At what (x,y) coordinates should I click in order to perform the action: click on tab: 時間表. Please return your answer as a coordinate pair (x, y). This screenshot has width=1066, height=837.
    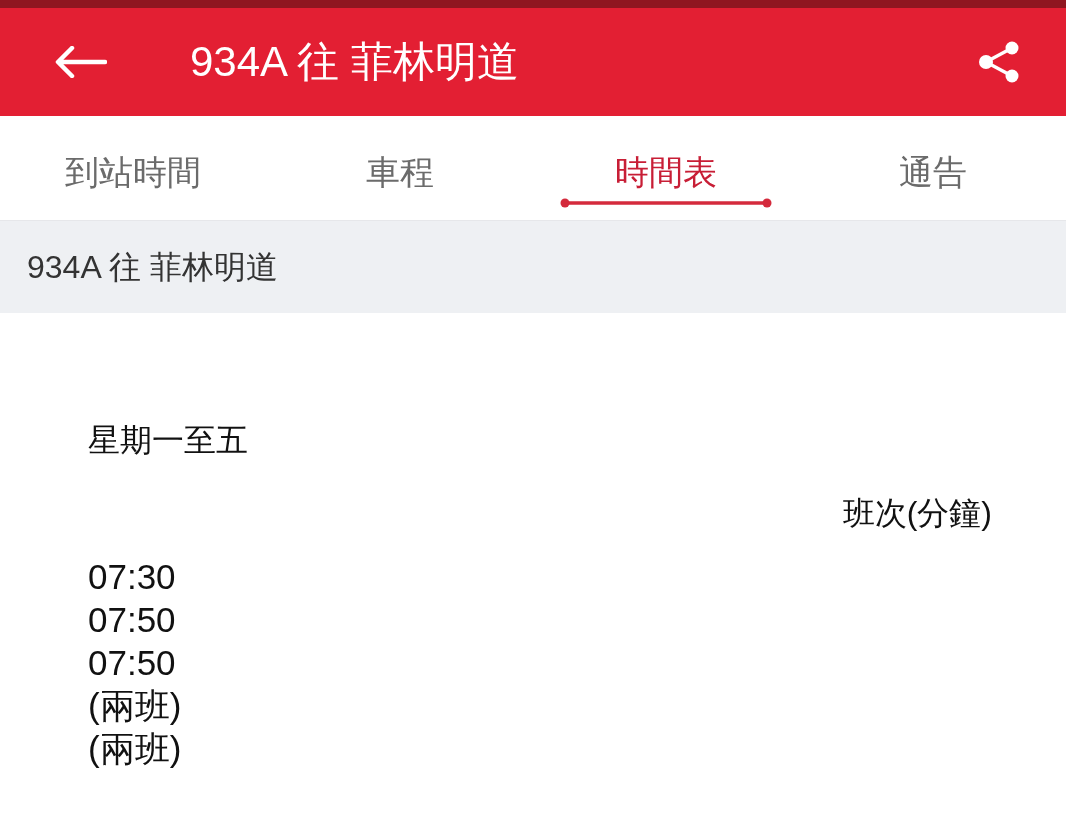
    Looking at the image, I should click on (666, 168).